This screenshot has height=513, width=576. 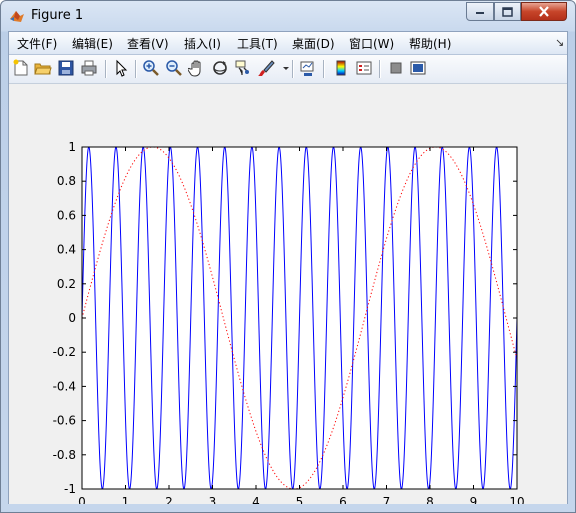 What do you see at coordinates (66, 284) in the screenshot?
I see `y-tick-label: 0.2` at bounding box center [66, 284].